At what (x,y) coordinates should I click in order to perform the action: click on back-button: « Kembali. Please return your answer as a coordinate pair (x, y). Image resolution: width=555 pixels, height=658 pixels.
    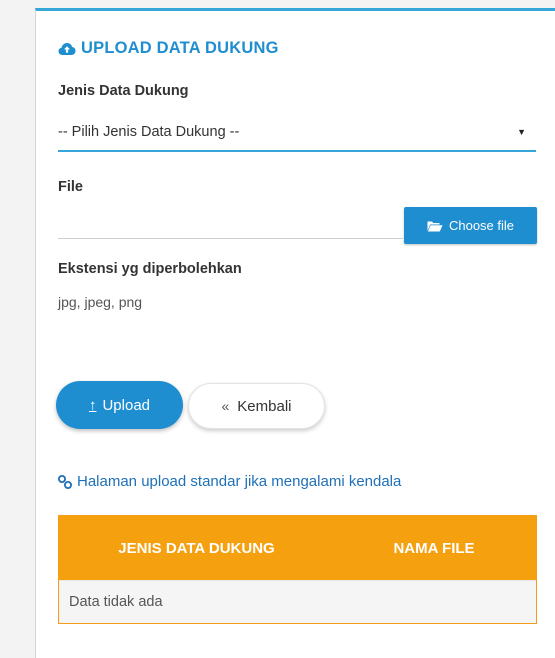
    Looking at the image, I should click on (256, 406).